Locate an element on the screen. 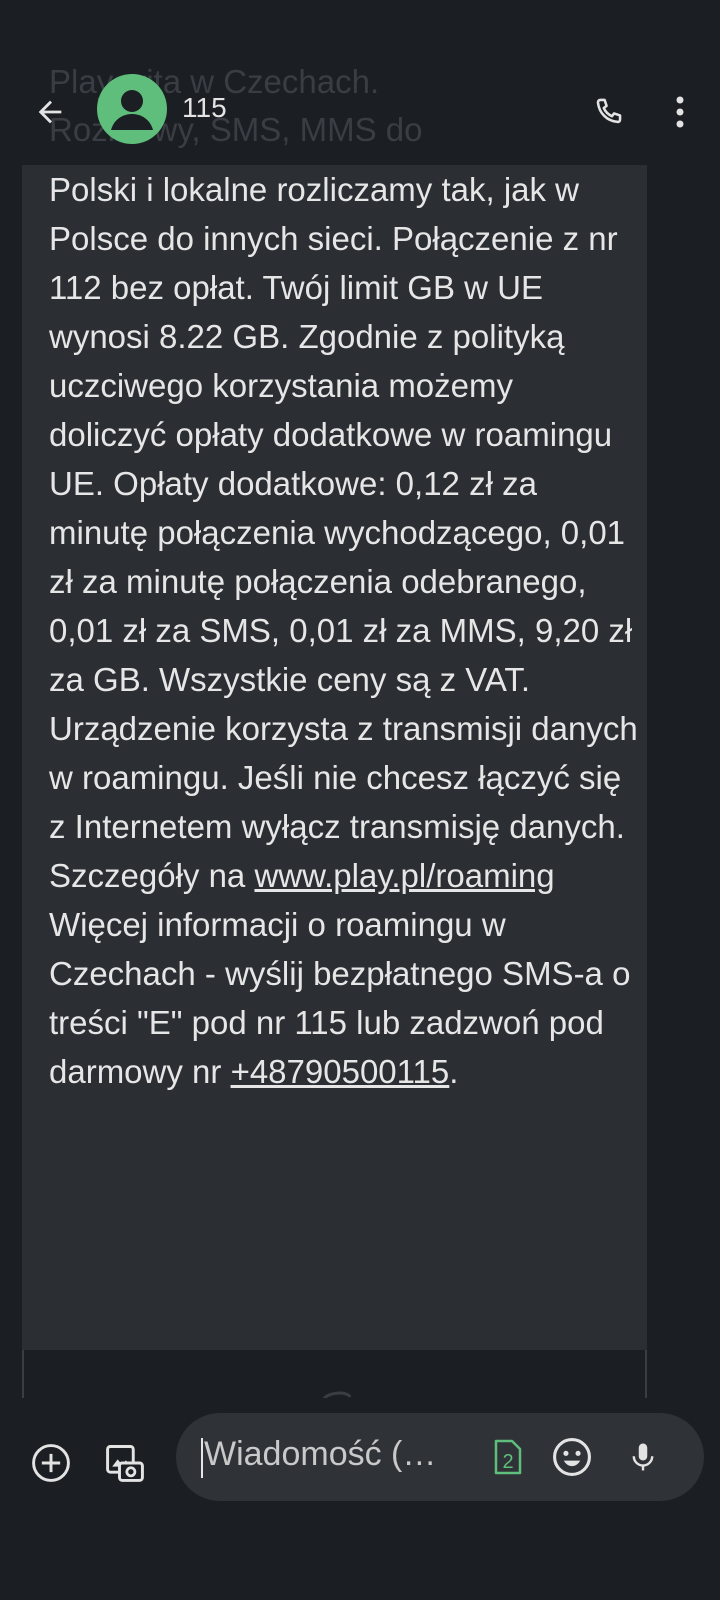 The width and height of the screenshot is (720, 1600). add-attachment-button is located at coordinates (51, 1463).